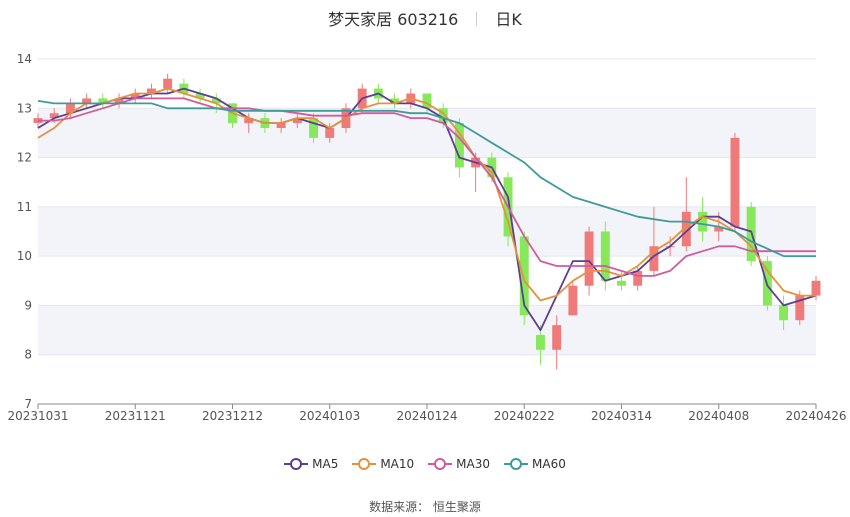  What do you see at coordinates (397, 464) in the screenshot?
I see `legend-label-ma10: MA10` at bounding box center [397, 464].